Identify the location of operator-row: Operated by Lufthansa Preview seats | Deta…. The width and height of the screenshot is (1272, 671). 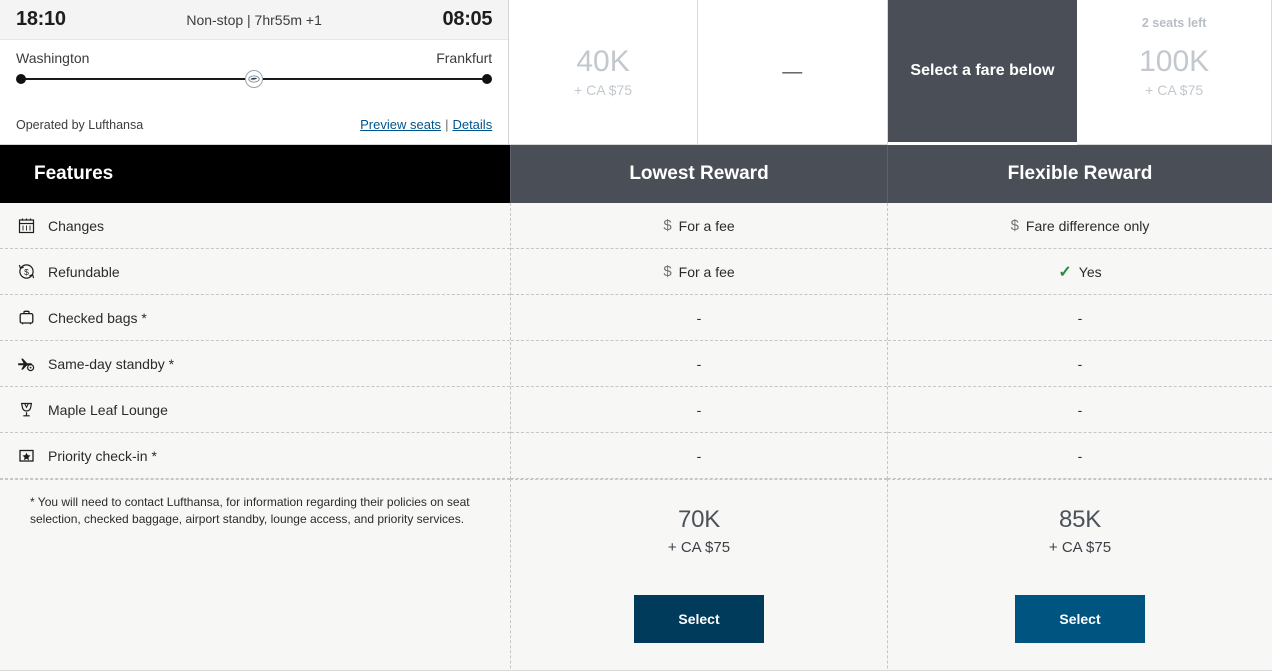
(254, 124).